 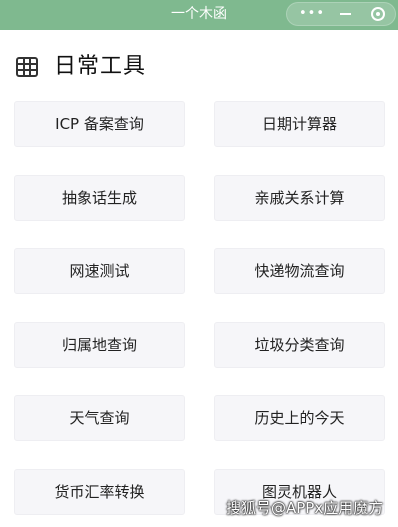 What do you see at coordinates (305, 508) in the screenshot?
I see `watermark: 搜狐号@APPx应用魔方` at bounding box center [305, 508].